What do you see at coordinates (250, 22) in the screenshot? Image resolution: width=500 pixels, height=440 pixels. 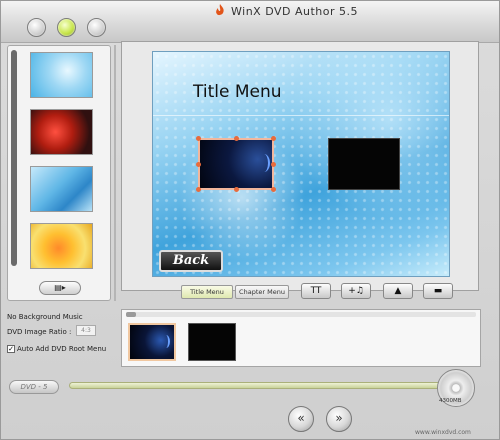 I see `title-bar: WinX DVD Author 5.5` at bounding box center [250, 22].